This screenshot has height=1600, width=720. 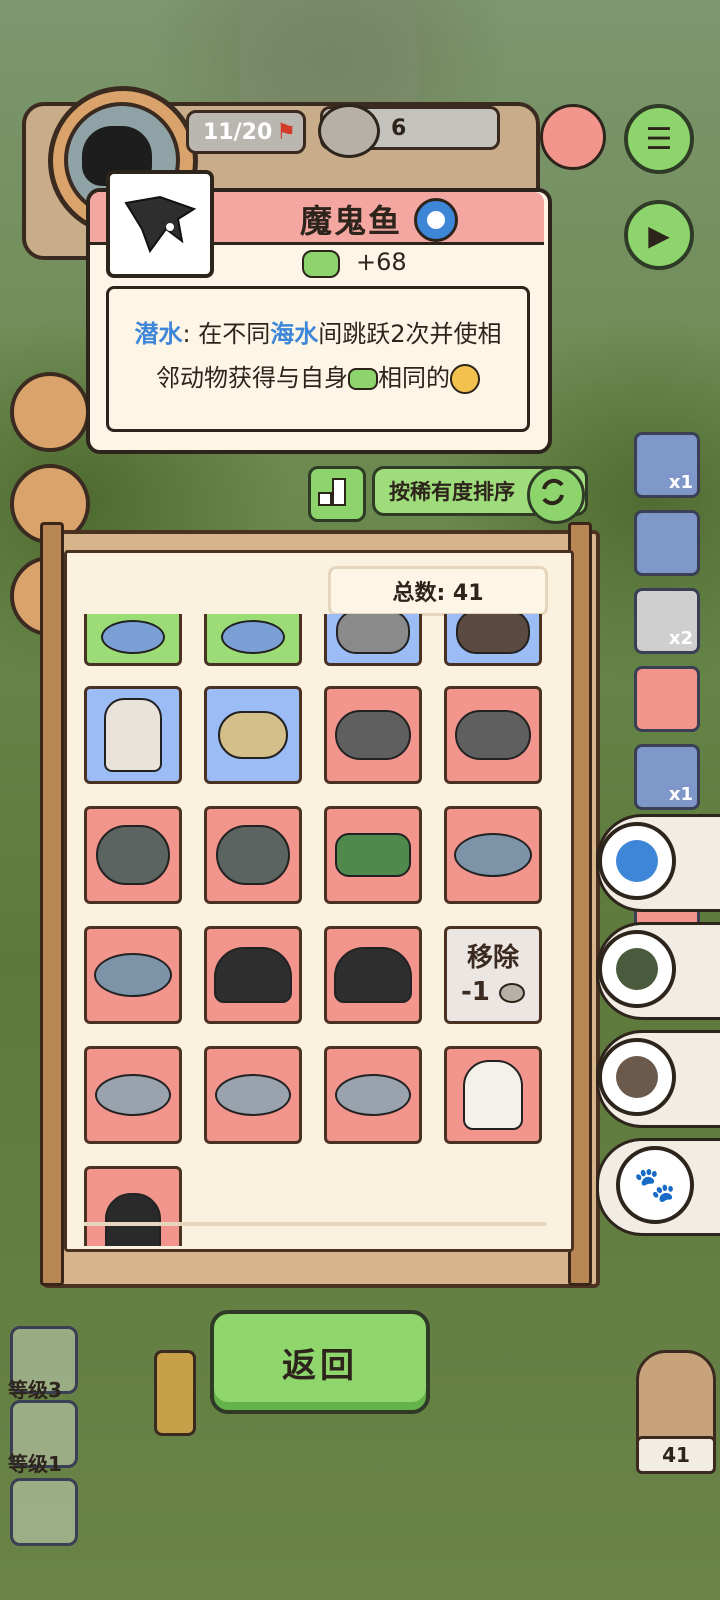 I want to click on sort-by-rarity-button: 按稀有度排序, so click(x=480, y=495).